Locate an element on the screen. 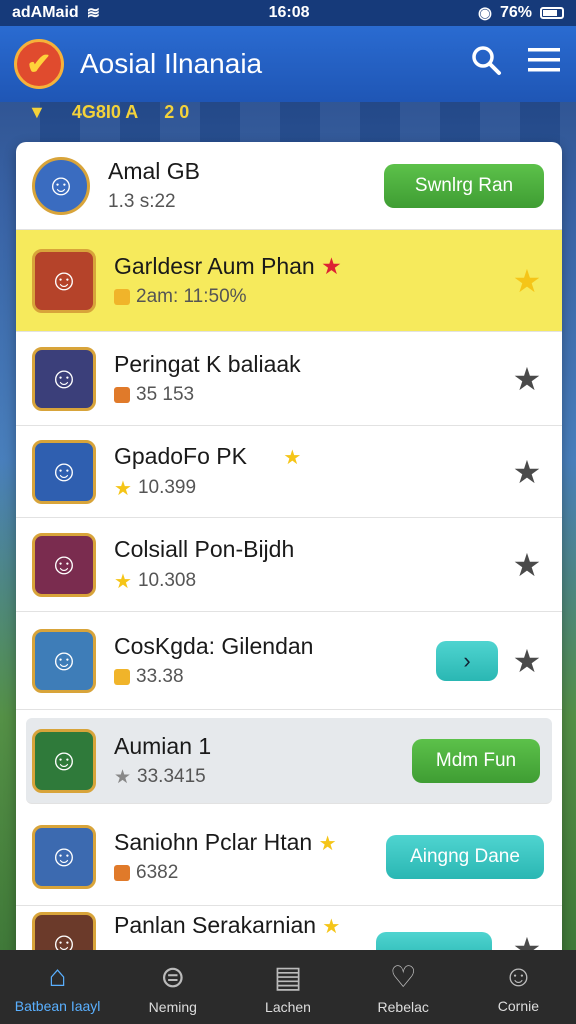  aingng-dane-button: Aingng Dane is located at coordinates (465, 856).